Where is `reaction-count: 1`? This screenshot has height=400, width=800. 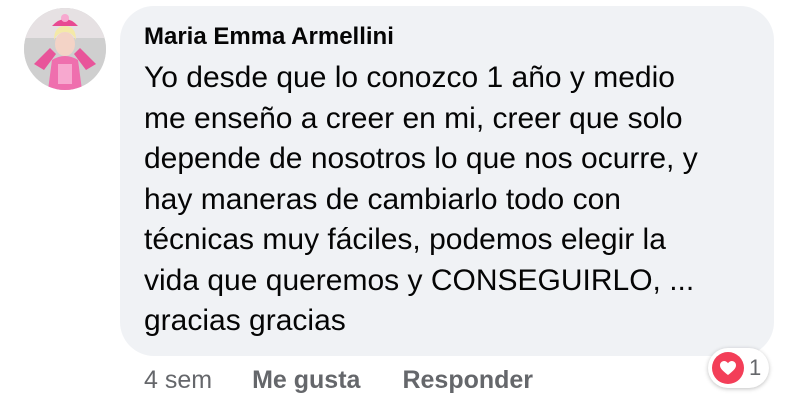
reaction-count: 1 is located at coordinates (755, 367).